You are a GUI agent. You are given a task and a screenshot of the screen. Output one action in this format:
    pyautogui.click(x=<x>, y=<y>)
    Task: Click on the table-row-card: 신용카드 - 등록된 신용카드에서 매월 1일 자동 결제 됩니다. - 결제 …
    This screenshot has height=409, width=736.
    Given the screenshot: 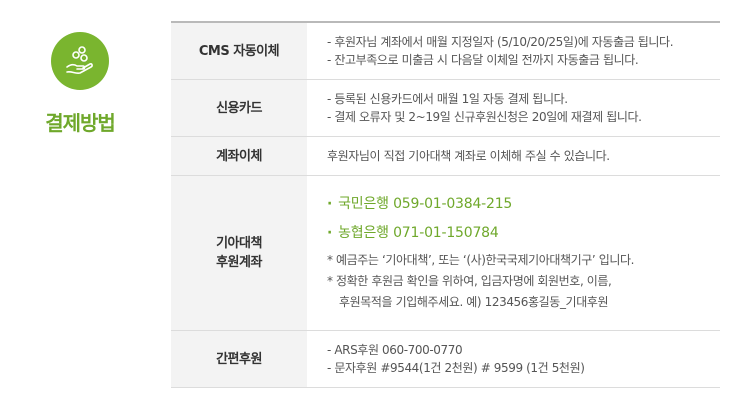 What is the action you would take?
    pyautogui.click(x=445, y=108)
    